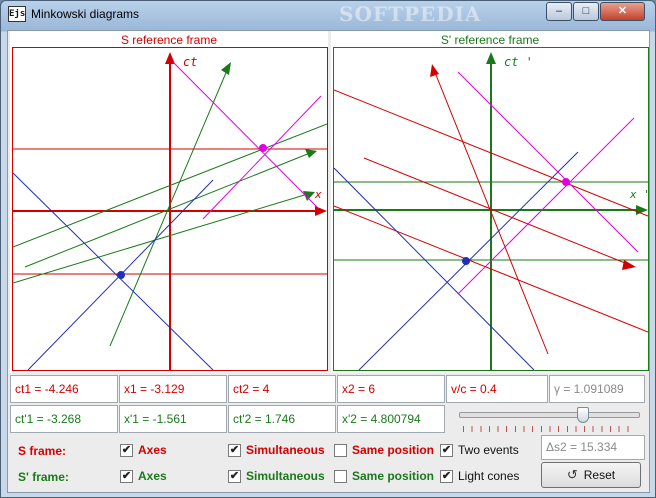 The image size is (656, 498). What do you see at coordinates (282, 419) in the screenshot?
I see `ctp2-field: ct'2 = 1.746` at bounding box center [282, 419].